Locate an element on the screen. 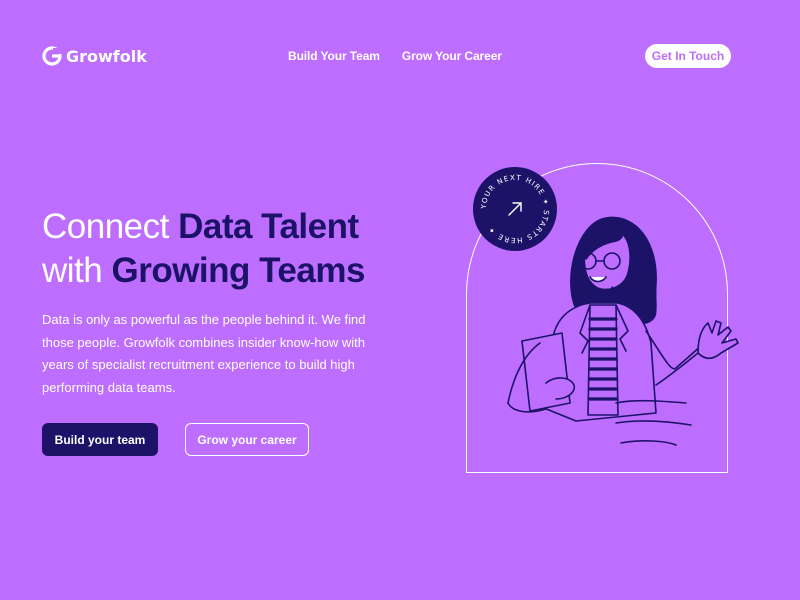  next-hire-badge: YOUR NEXT HIRE ✦ STARTS HERE ✦ is located at coordinates (515, 209).